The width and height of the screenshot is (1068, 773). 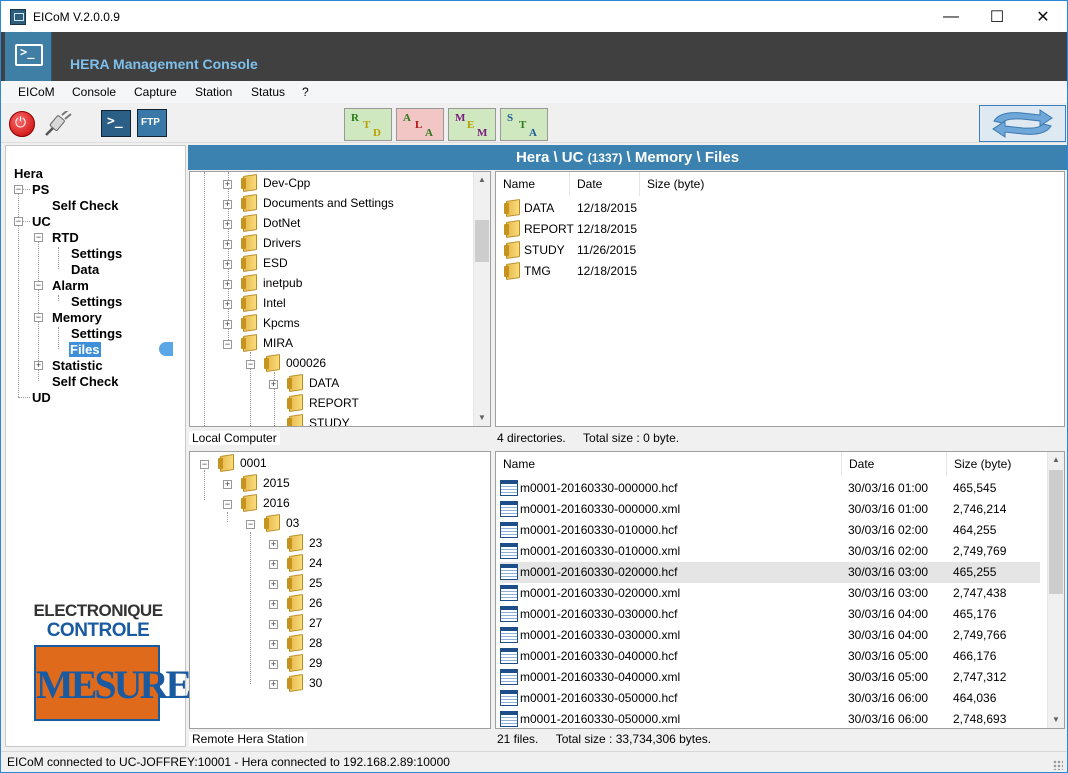 I want to click on plug-icon, so click(x=58, y=124).